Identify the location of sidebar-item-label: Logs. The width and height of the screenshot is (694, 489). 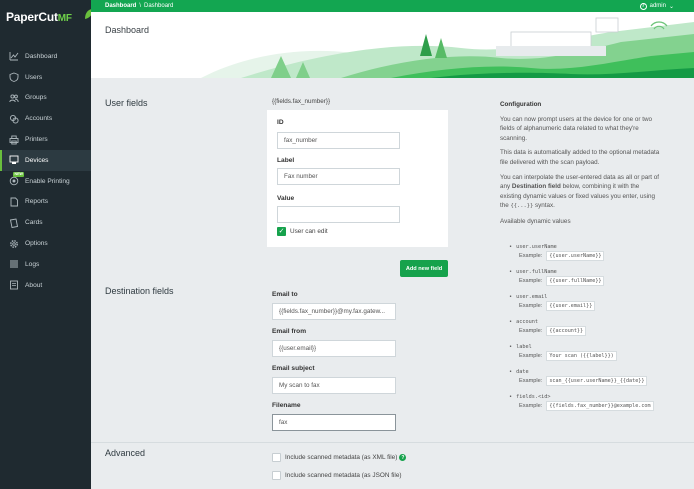
(32, 264).